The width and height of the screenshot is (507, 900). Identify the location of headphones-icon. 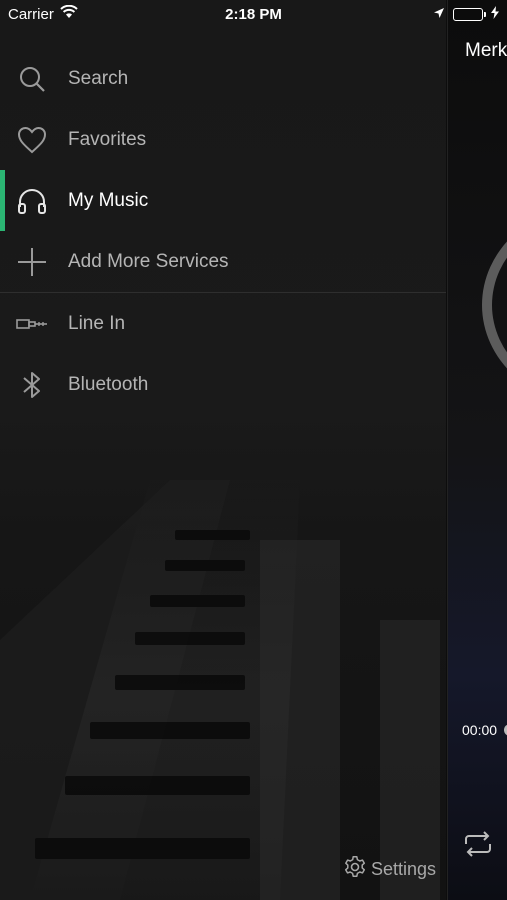
(32, 201).